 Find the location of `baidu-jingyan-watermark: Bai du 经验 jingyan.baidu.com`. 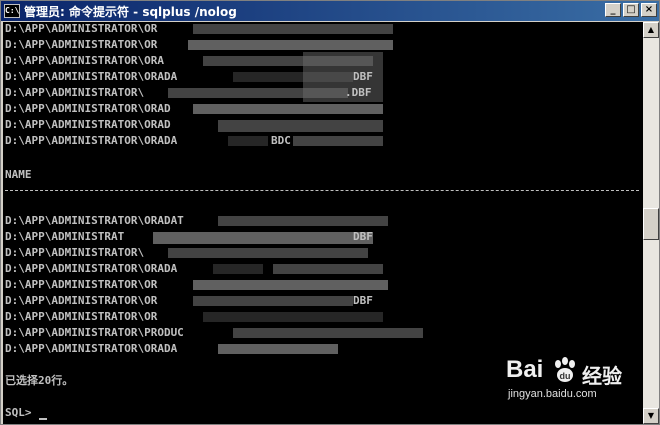

baidu-jingyan-watermark: Bai du 经验 jingyan.baidu.com is located at coordinates (571, 382).